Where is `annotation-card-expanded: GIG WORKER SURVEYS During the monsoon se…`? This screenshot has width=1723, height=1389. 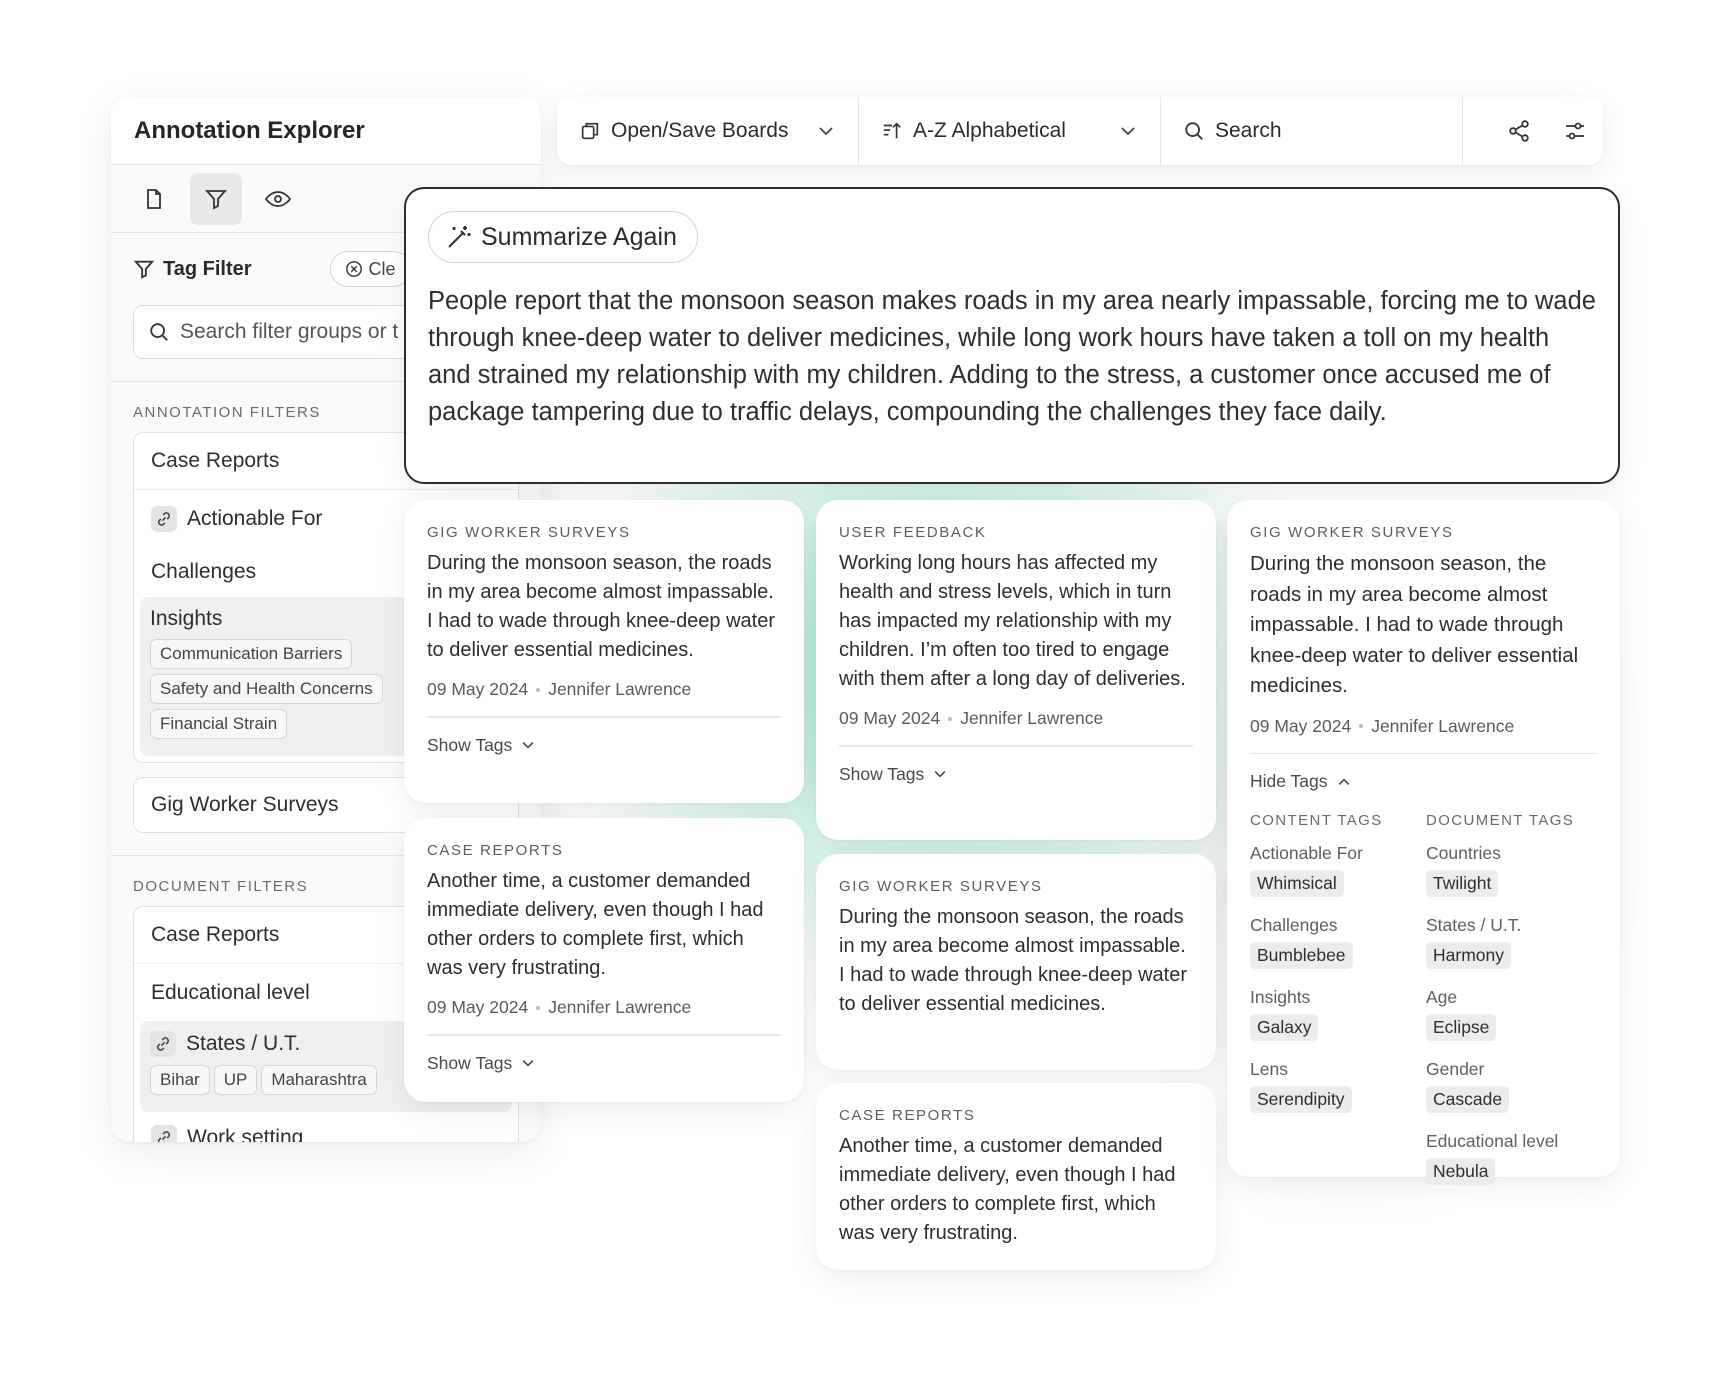
annotation-card-expanded: GIG WORKER SURVEYS During the monsoon se… is located at coordinates (1423, 842).